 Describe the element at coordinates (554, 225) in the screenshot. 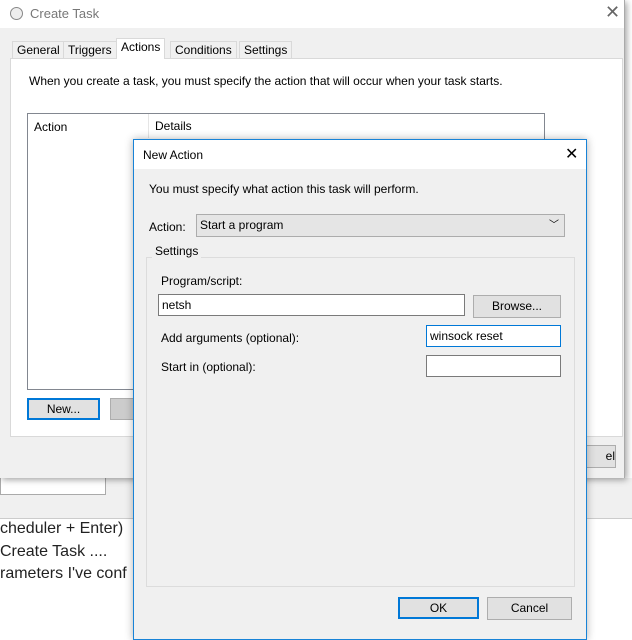

I see `chevron-down-icon: ﹀` at that location.